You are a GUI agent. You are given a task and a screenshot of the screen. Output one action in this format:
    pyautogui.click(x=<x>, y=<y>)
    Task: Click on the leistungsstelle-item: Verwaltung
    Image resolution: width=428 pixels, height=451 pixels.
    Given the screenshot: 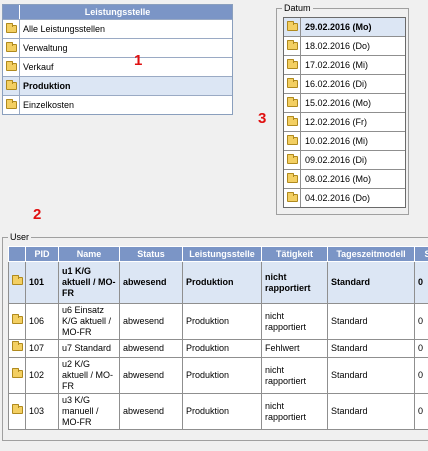 What is the action you would take?
    pyautogui.click(x=117, y=47)
    